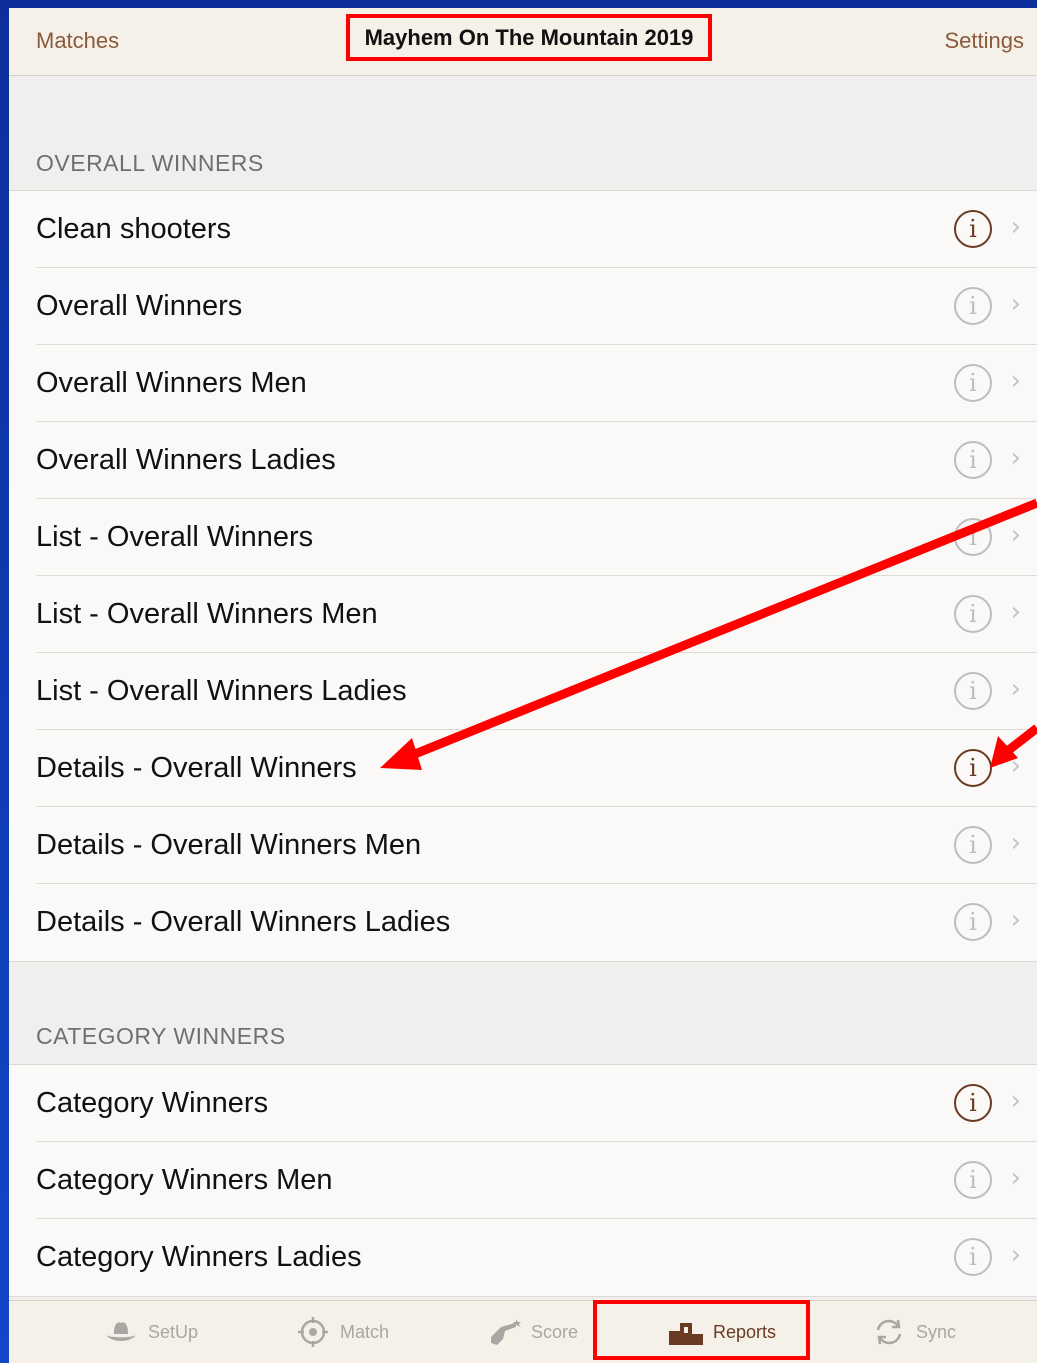  What do you see at coordinates (186, 460) in the screenshot?
I see `list-item-label: Overall Winners Ladies` at bounding box center [186, 460].